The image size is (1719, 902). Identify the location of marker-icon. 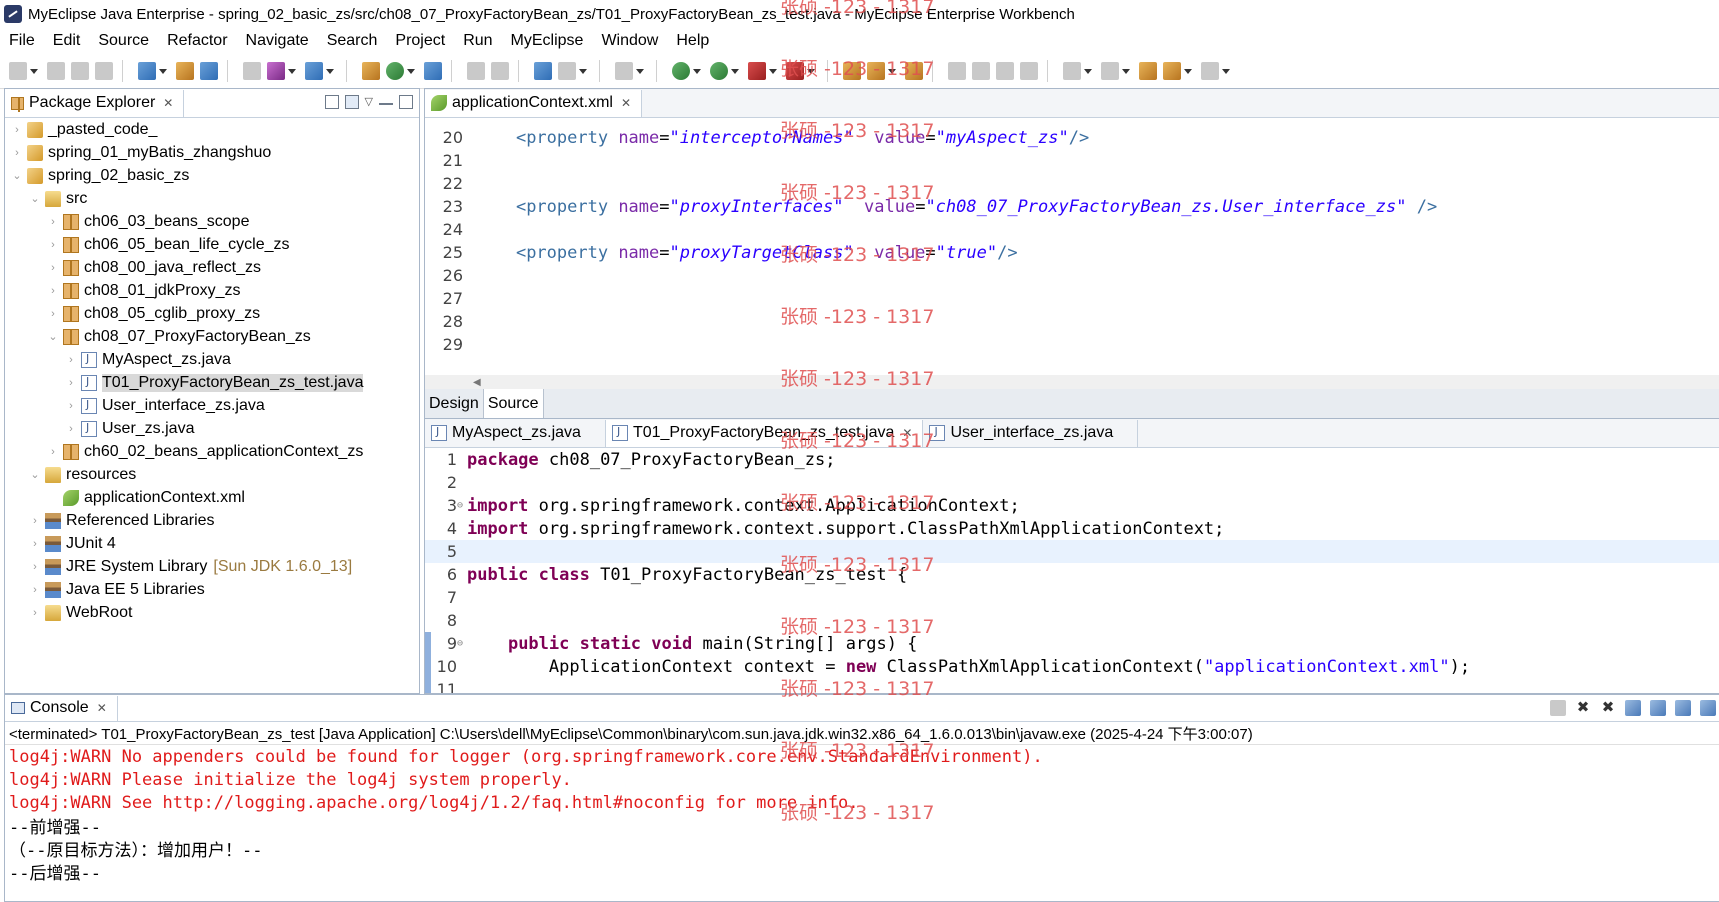
(914, 71).